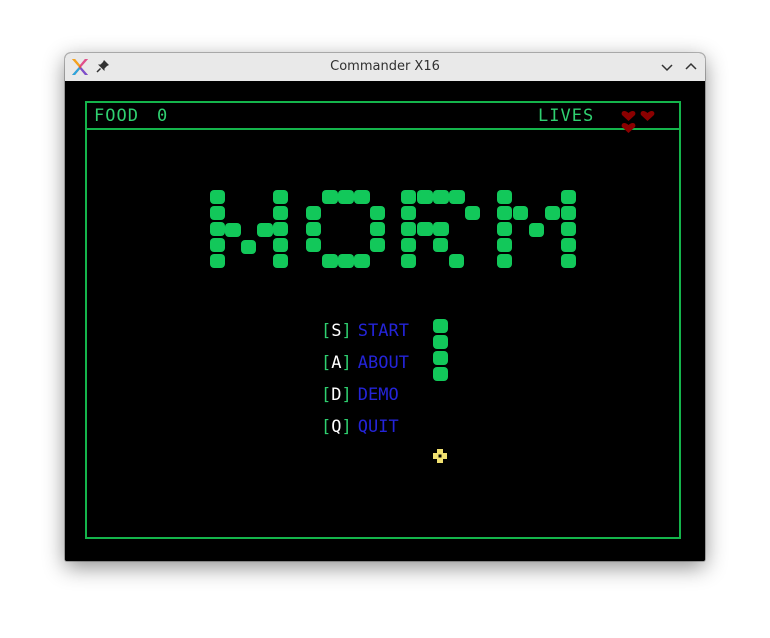 The height and width of the screenshot is (638, 770). I want to click on menu-item-quit: [Q] QUIT, so click(365, 433).